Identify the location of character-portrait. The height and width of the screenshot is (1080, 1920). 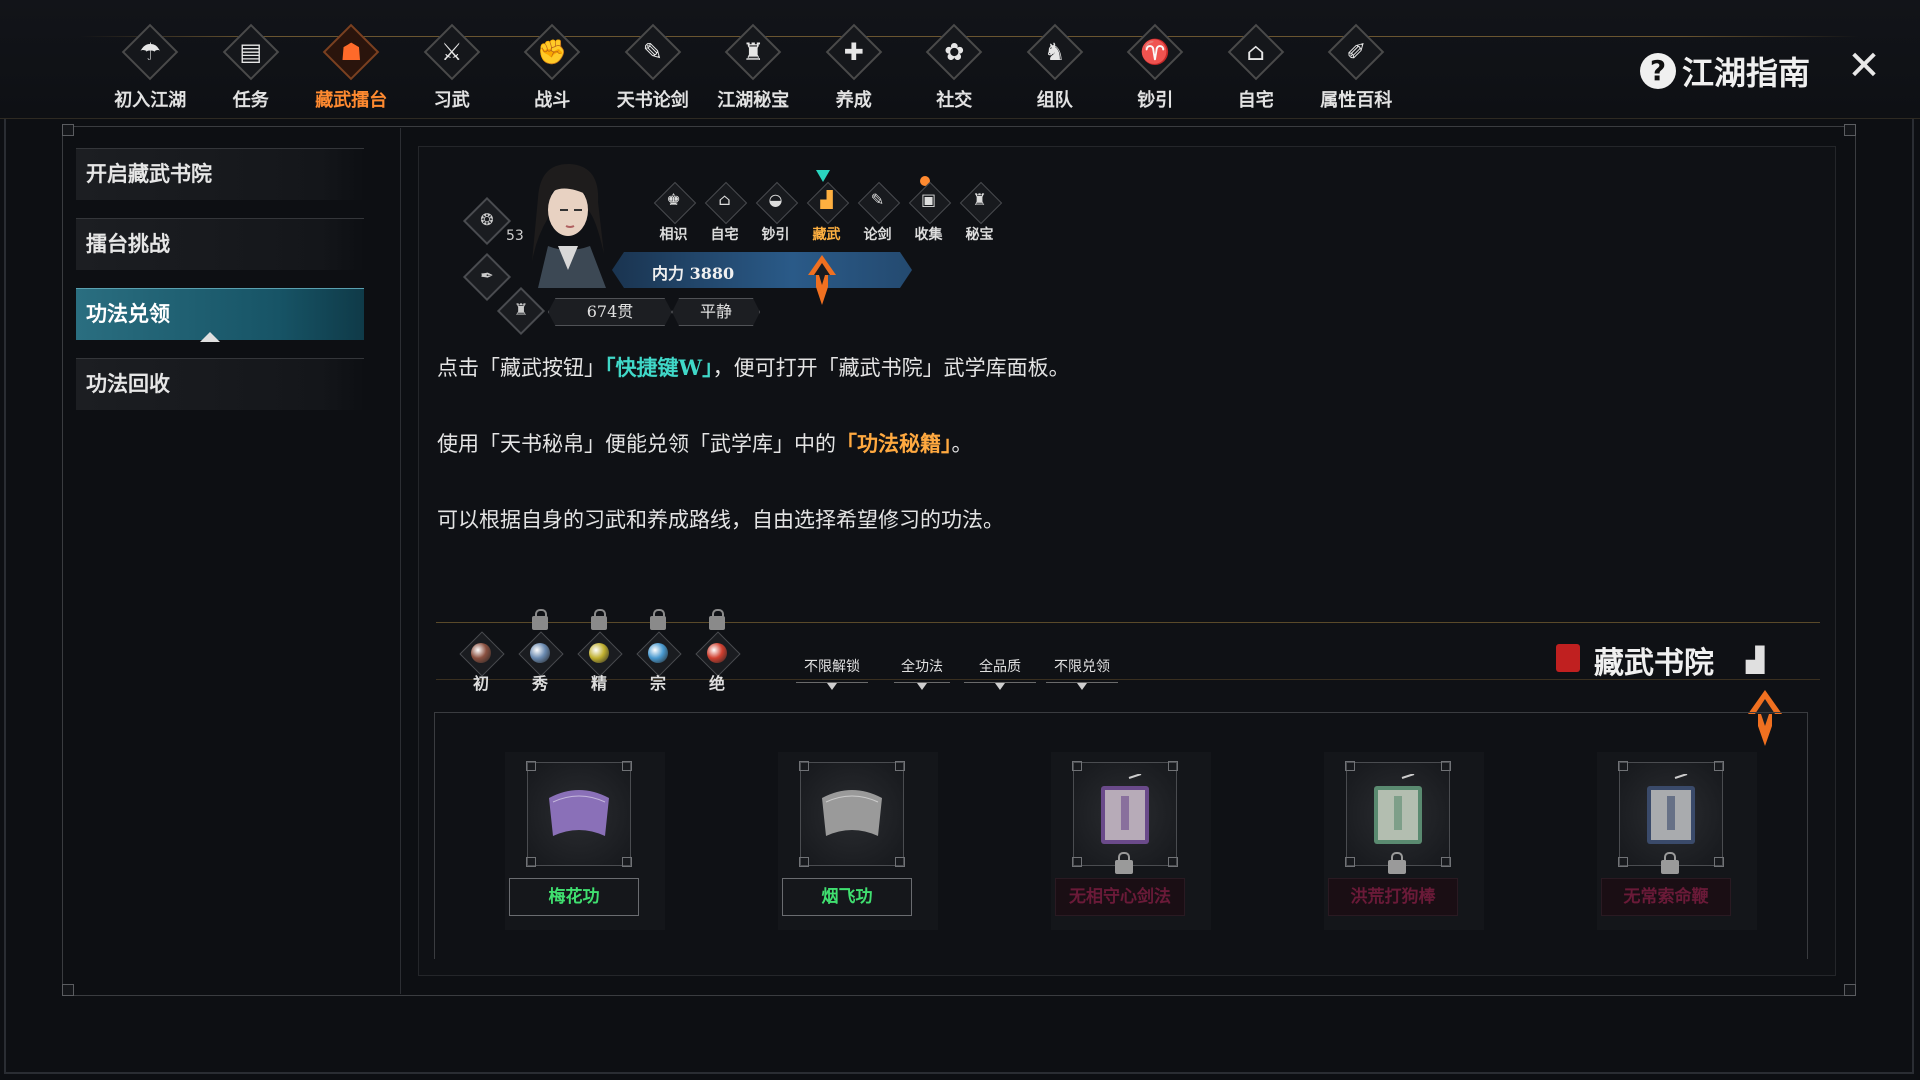
(566, 223).